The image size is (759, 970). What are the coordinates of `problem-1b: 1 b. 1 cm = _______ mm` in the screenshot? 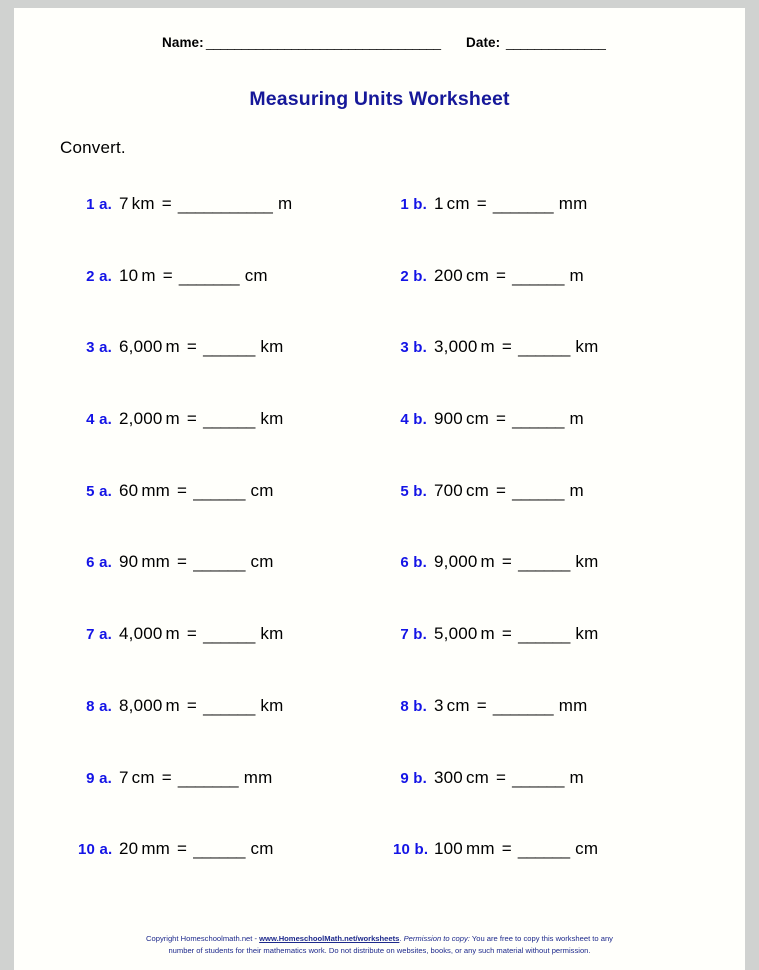 It's located at (490, 208).